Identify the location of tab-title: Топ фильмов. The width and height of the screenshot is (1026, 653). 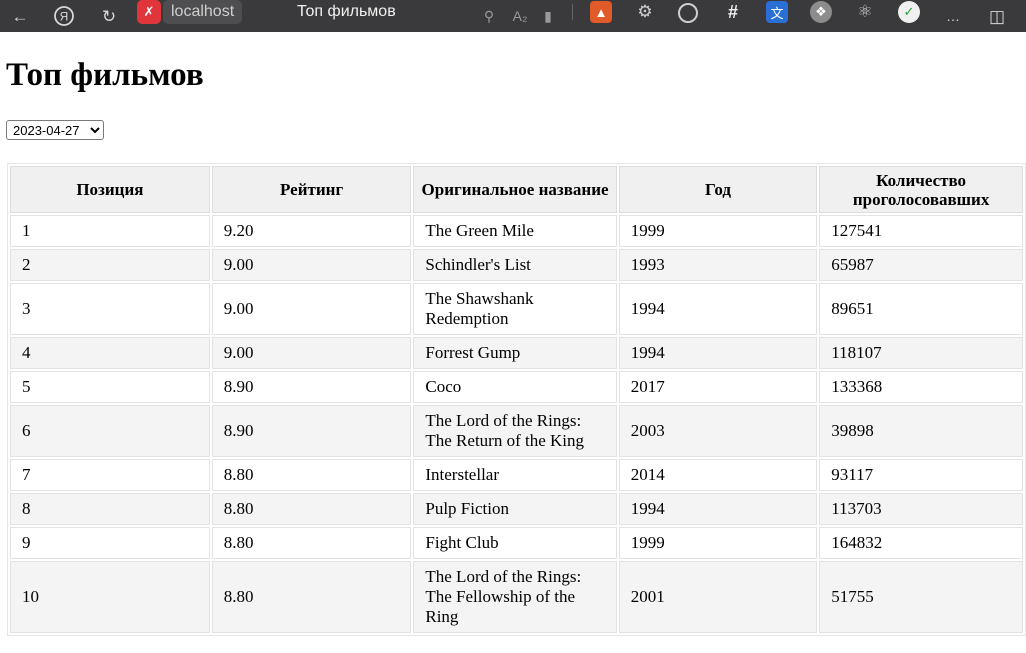
(346, 11).